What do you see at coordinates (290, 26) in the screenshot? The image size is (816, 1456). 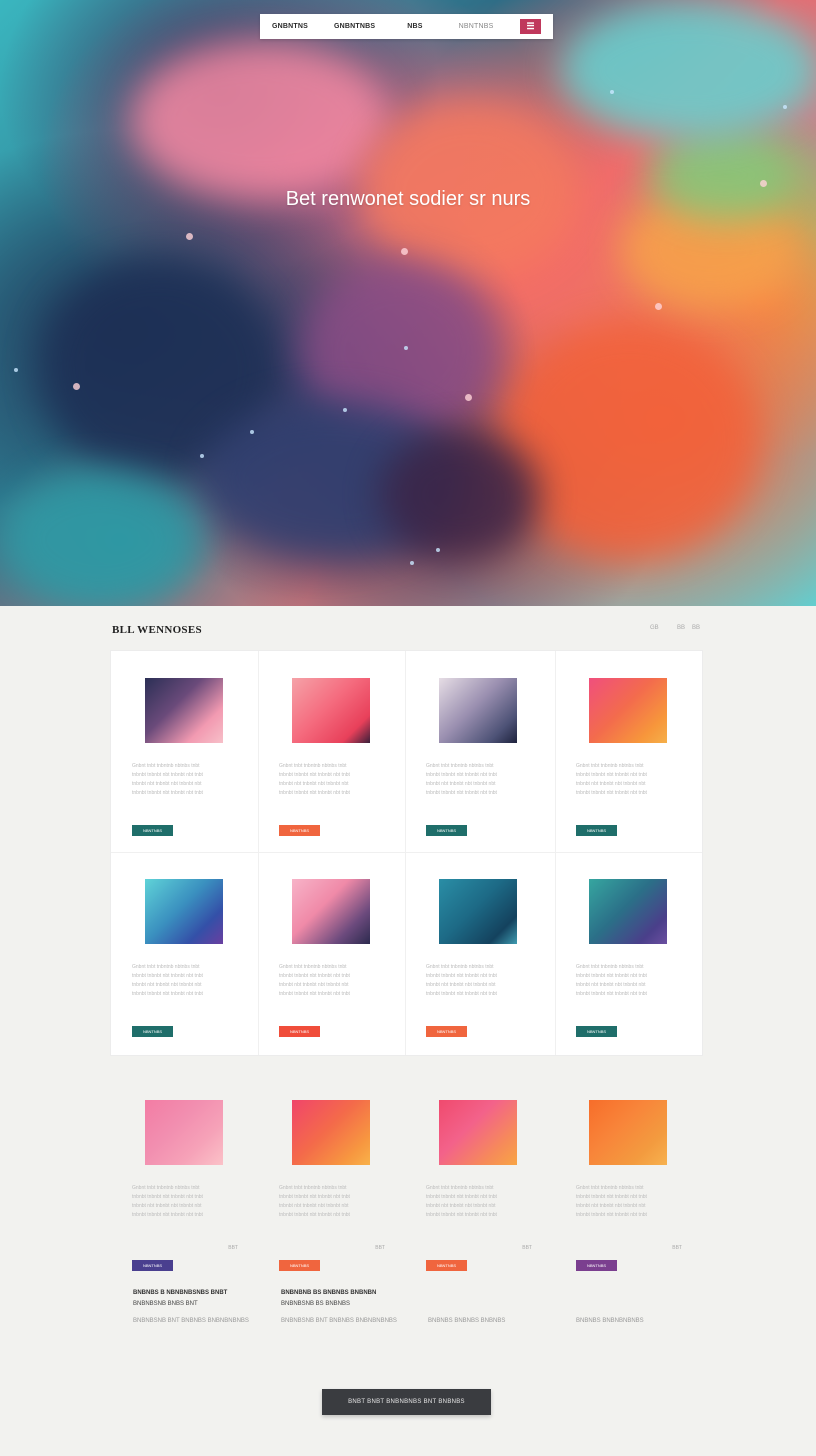 I see `nav-link-1: GNBNTNS` at bounding box center [290, 26].